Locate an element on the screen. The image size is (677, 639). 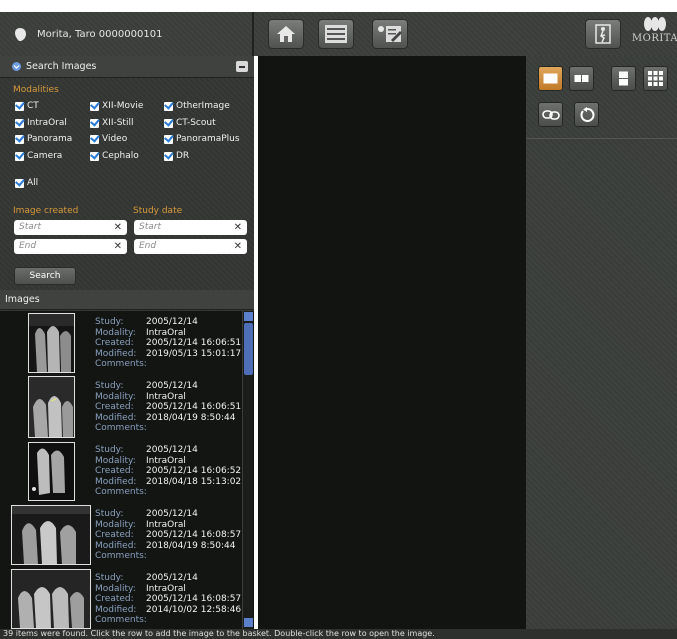
modality-checkbox-video: Video is located at coordinates (108, 139).